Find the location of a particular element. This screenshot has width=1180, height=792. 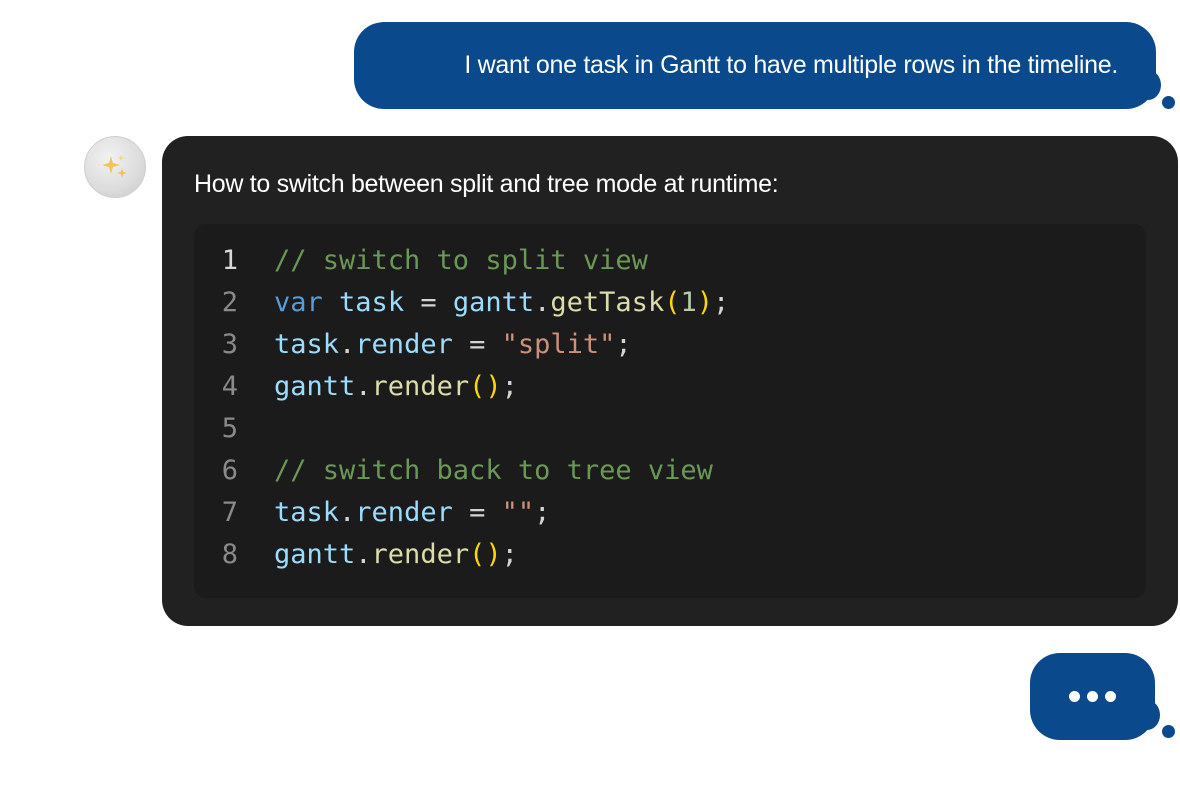

code-line: 4 gantt.render(); is located at coordinates (670, 387).